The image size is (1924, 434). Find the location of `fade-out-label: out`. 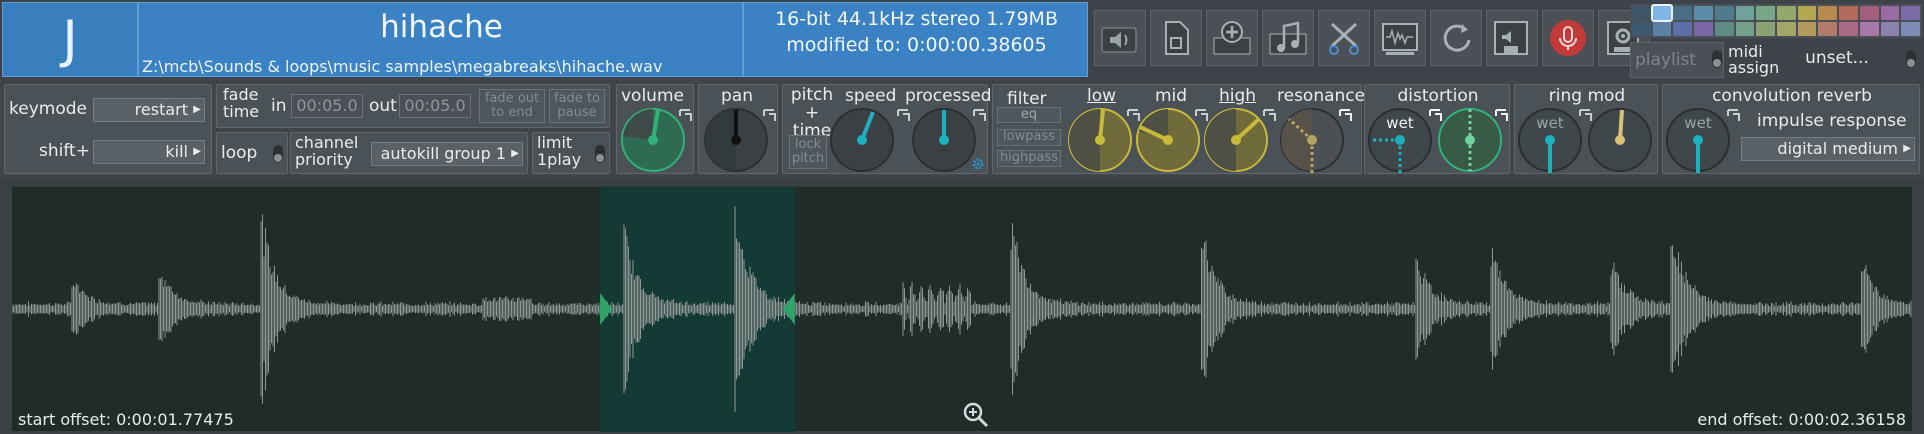

fade-out-label: out is located at coordinates (383, 106).